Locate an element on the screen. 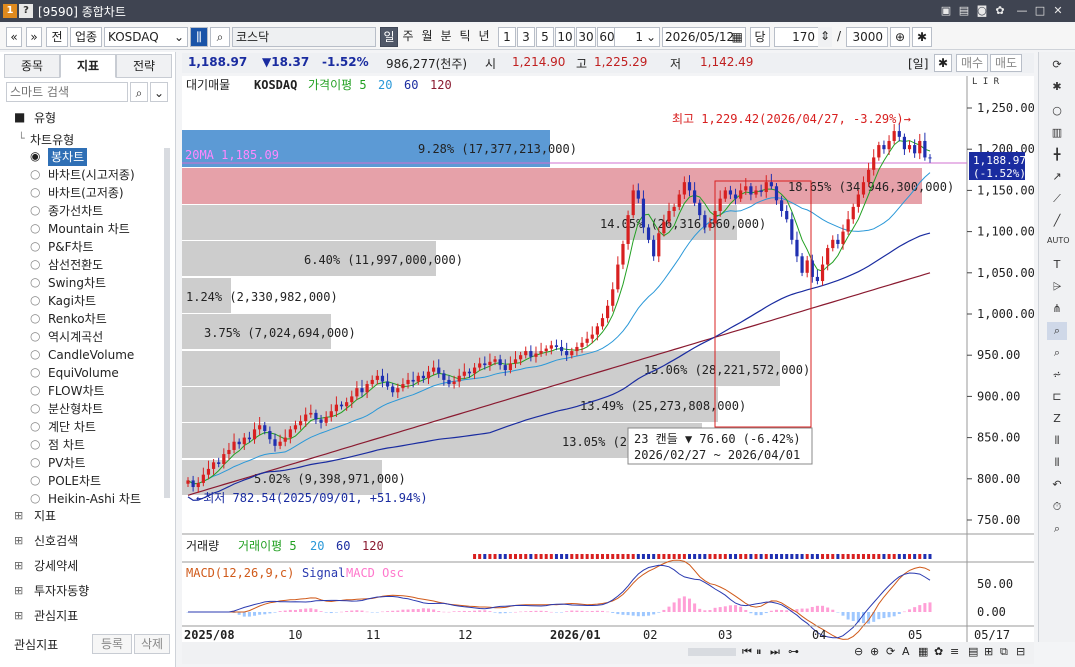 This screenshot has height=667, width=1075. plus-icon: ⊕ is located at coordinates (874, 651).